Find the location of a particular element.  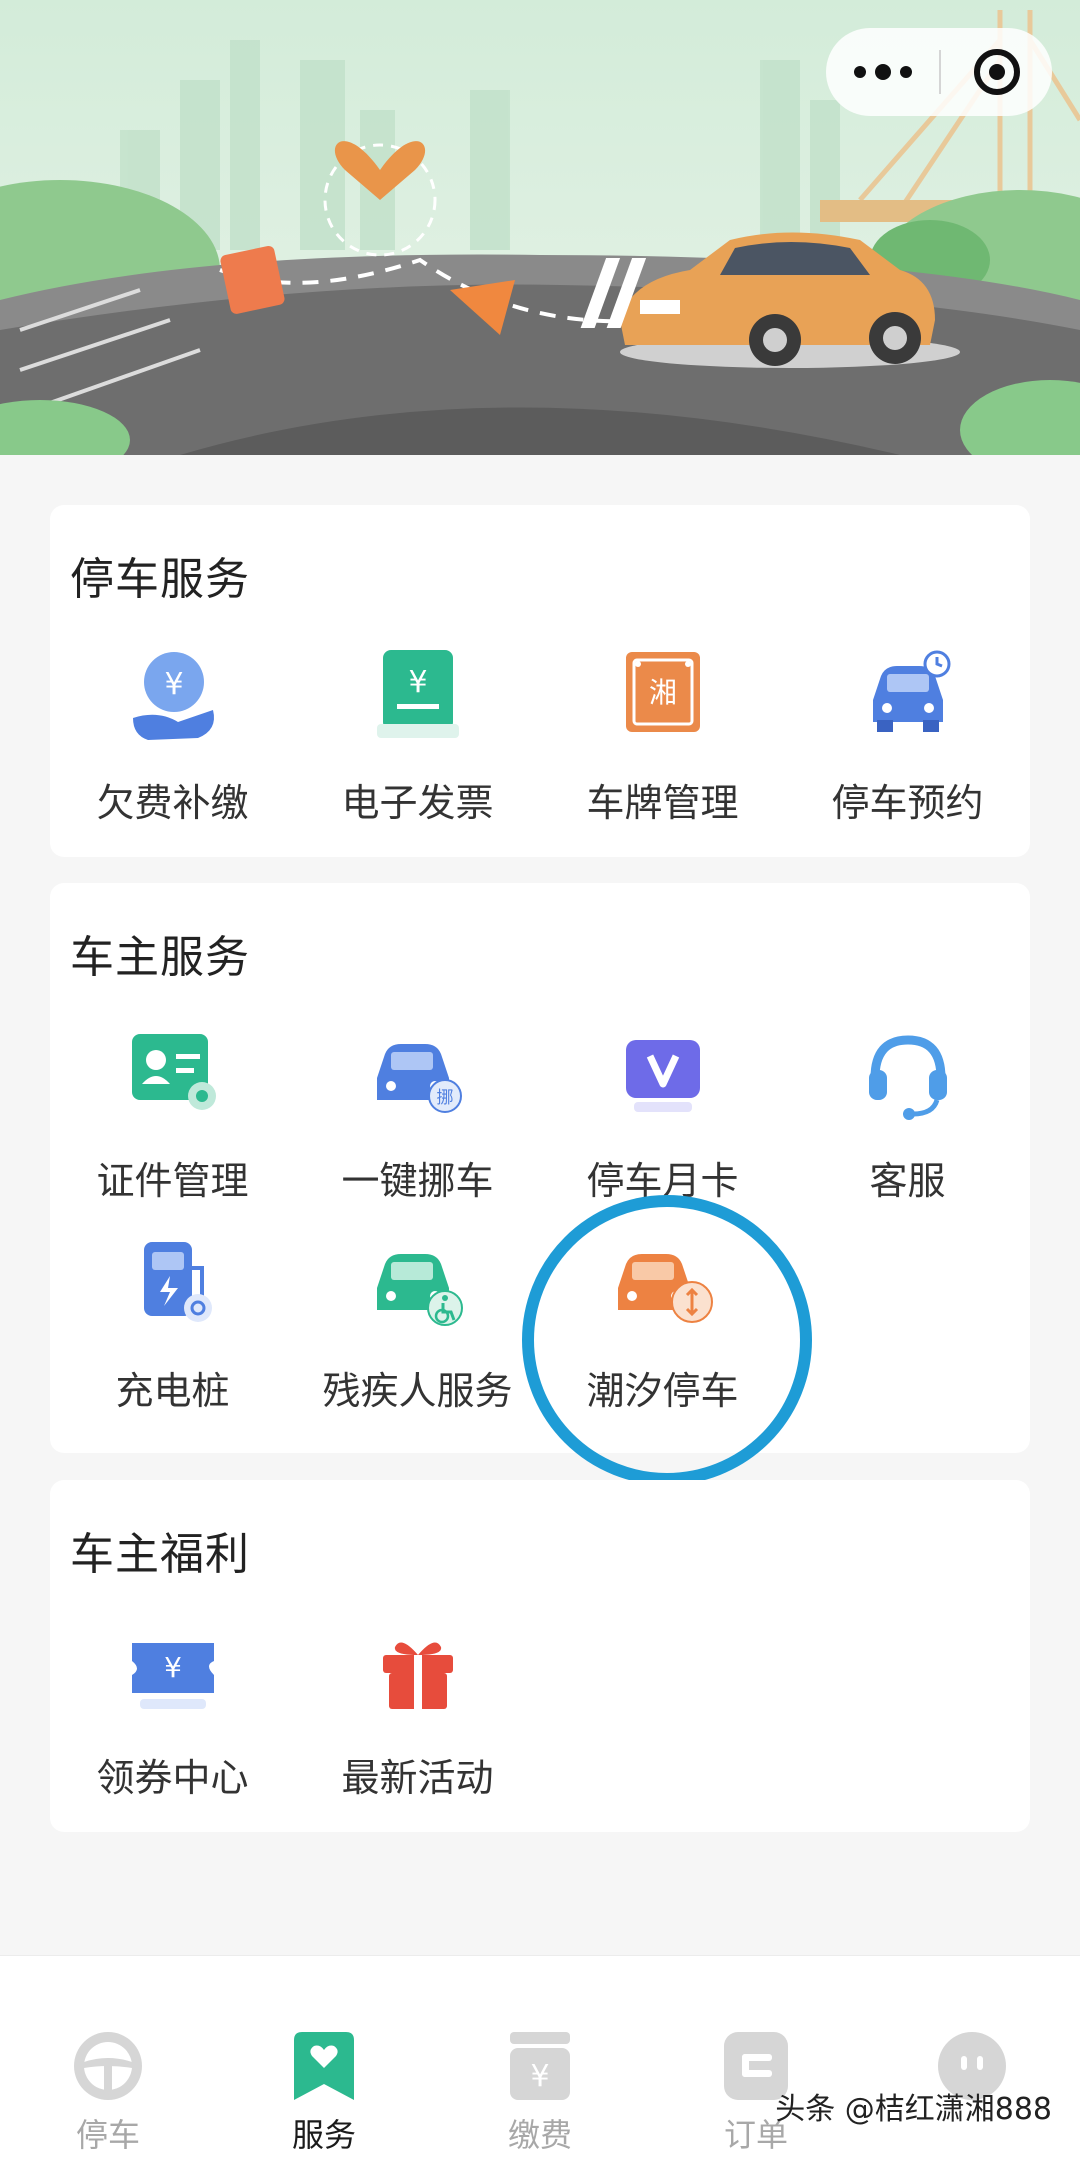

service-item-label: 车牌管理 is located at coordinates (662, 803).